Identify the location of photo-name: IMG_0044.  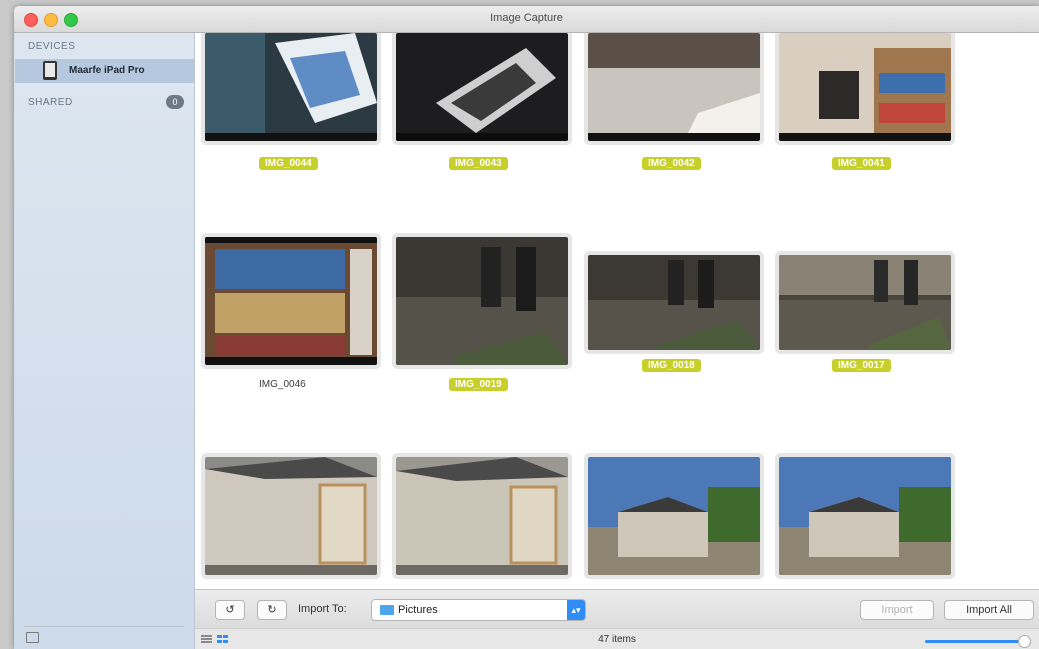
(288, 163).